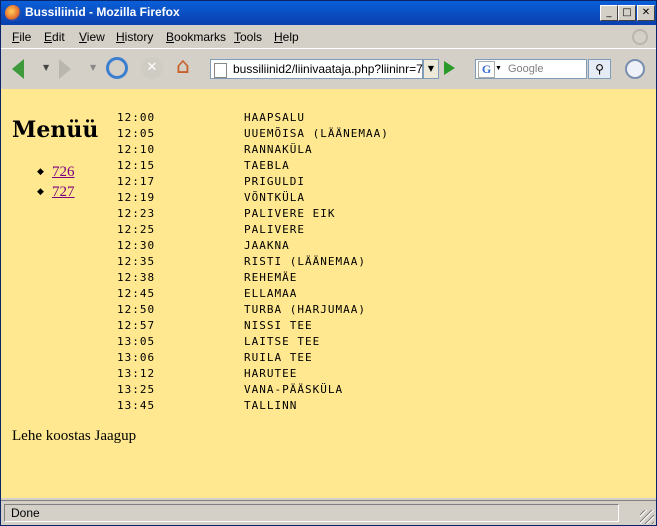 The height and width of the screenshot is (526, 657). Describe the element at coordinates (134, 37) in the screenshot. I see `menu-history: History` at that location.